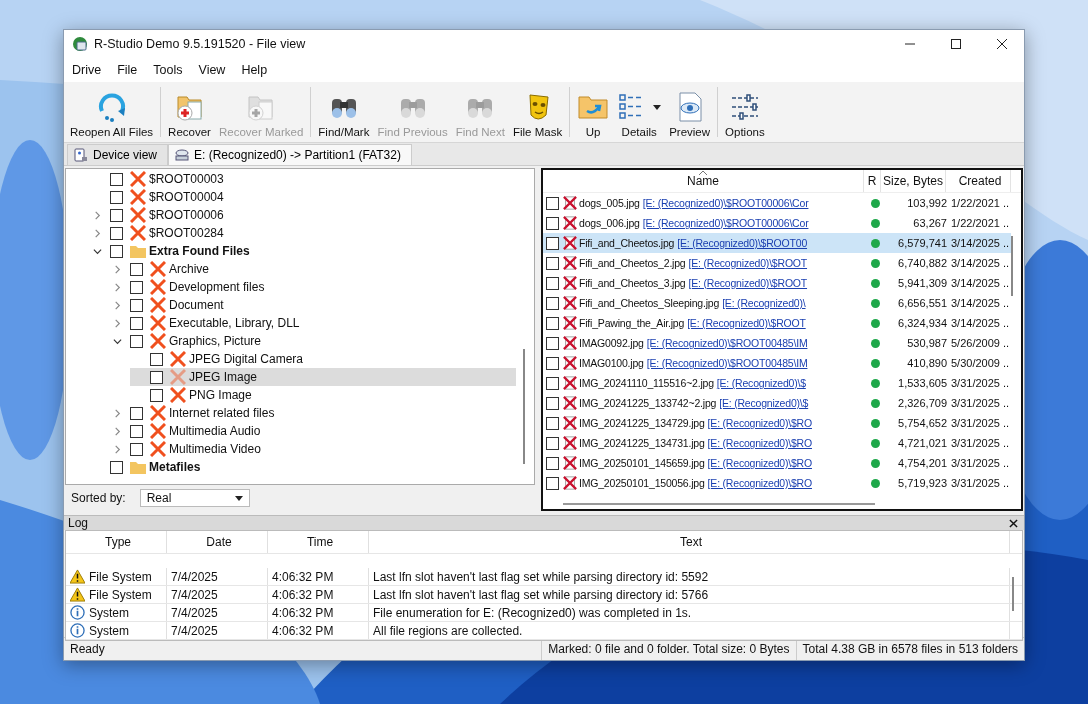 The image size is (1088, 704). What do you see at coordinates (632, 263) in the screenshot?
I see `file-name: Fifi_and_Cheetos_2.jpg` at bounding box center [632, 263].